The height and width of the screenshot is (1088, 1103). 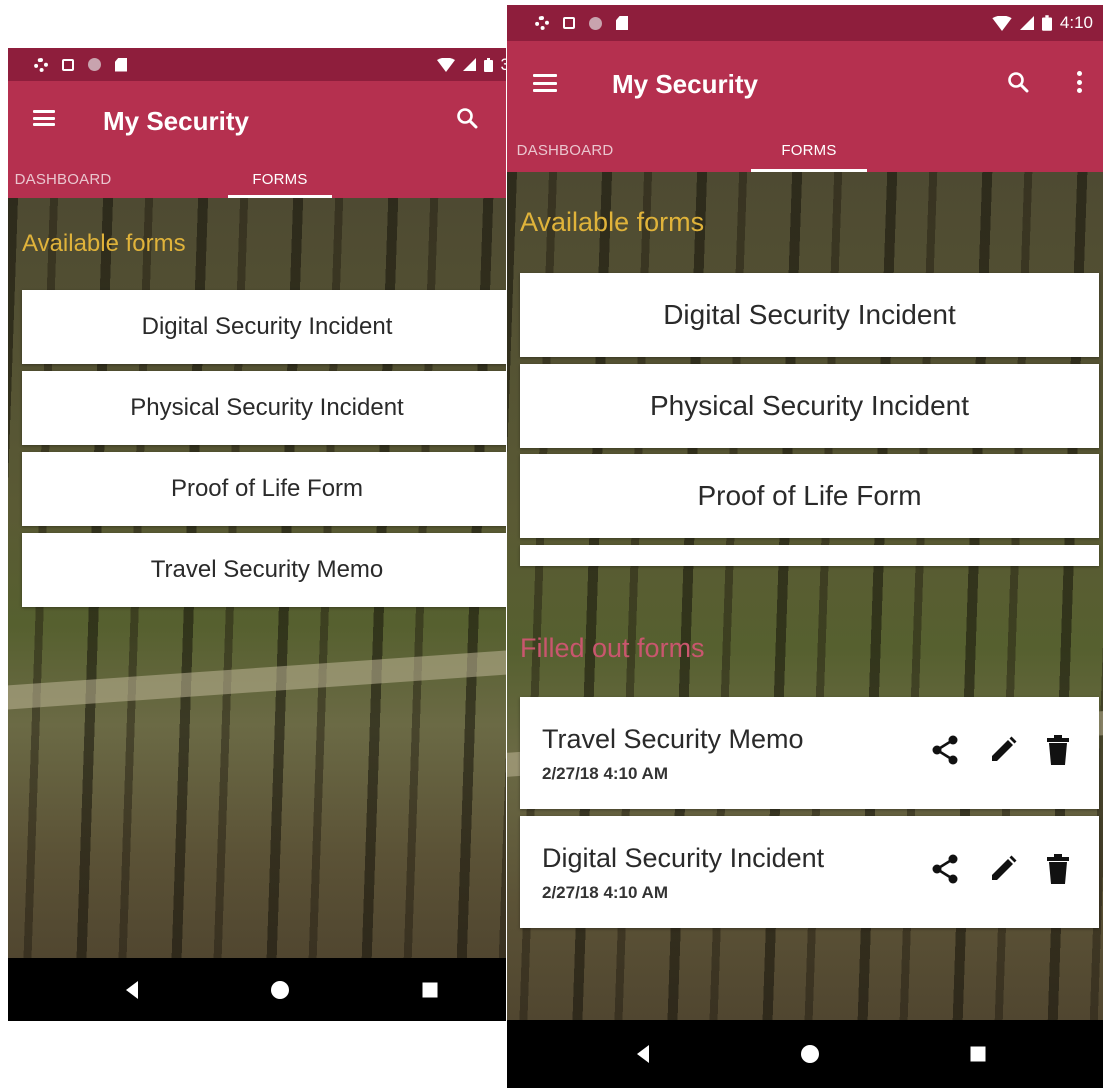 What do you see at coordinates (1076, 22) in the screenshot?
I see `status-time: 4:10` at bounding box center [1076, 22].